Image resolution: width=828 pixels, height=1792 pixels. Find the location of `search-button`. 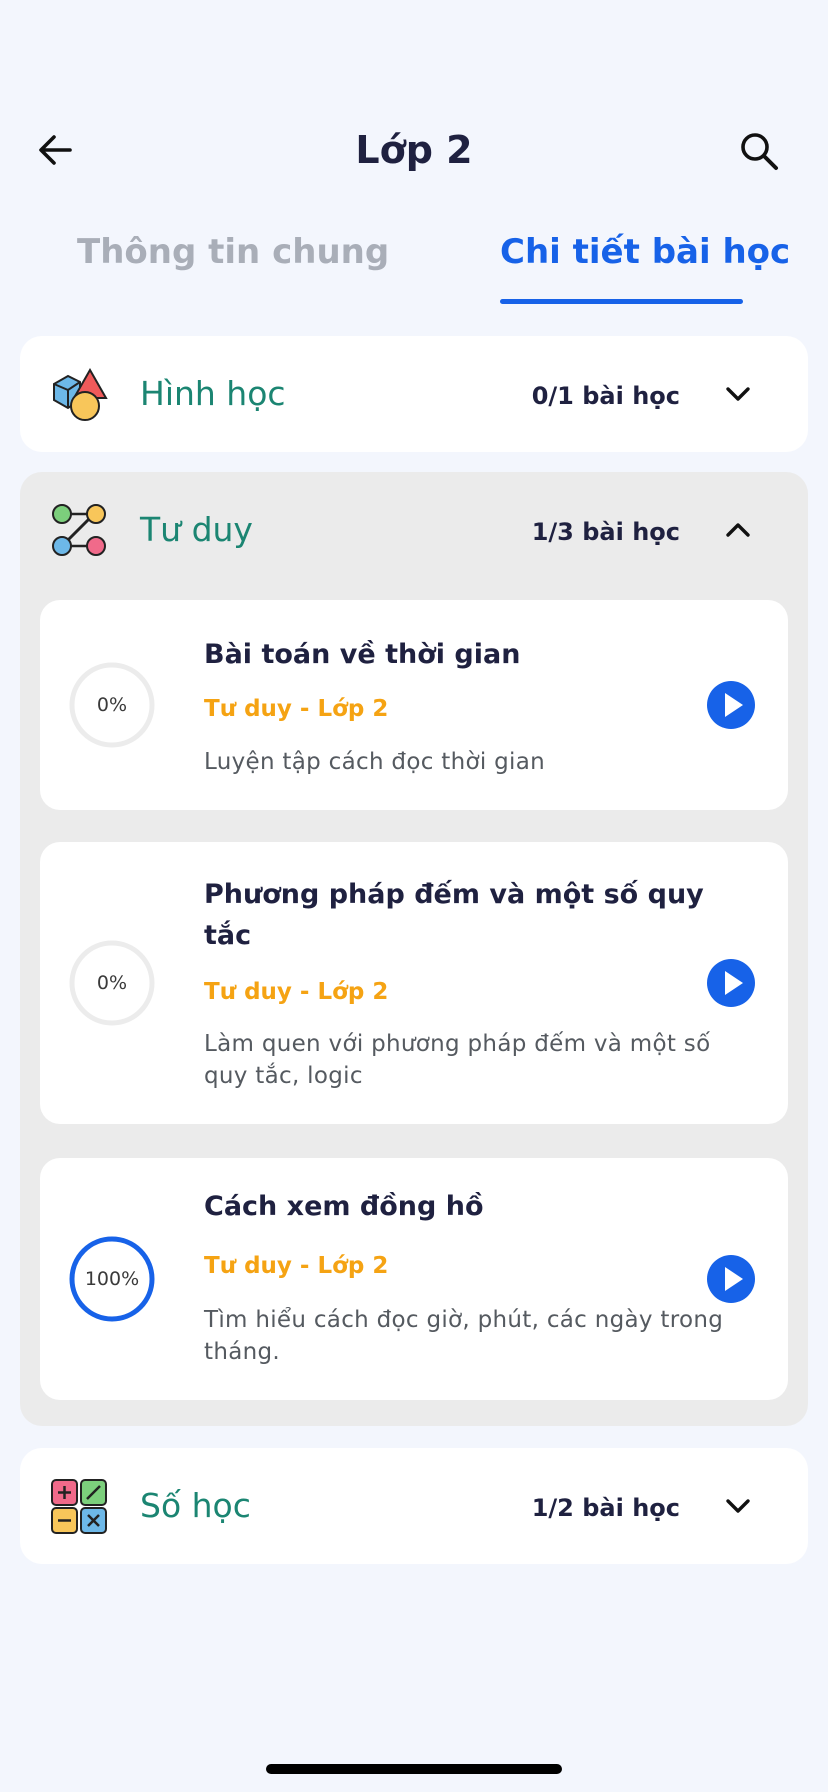

search-button is located at coordinates (759, 151).